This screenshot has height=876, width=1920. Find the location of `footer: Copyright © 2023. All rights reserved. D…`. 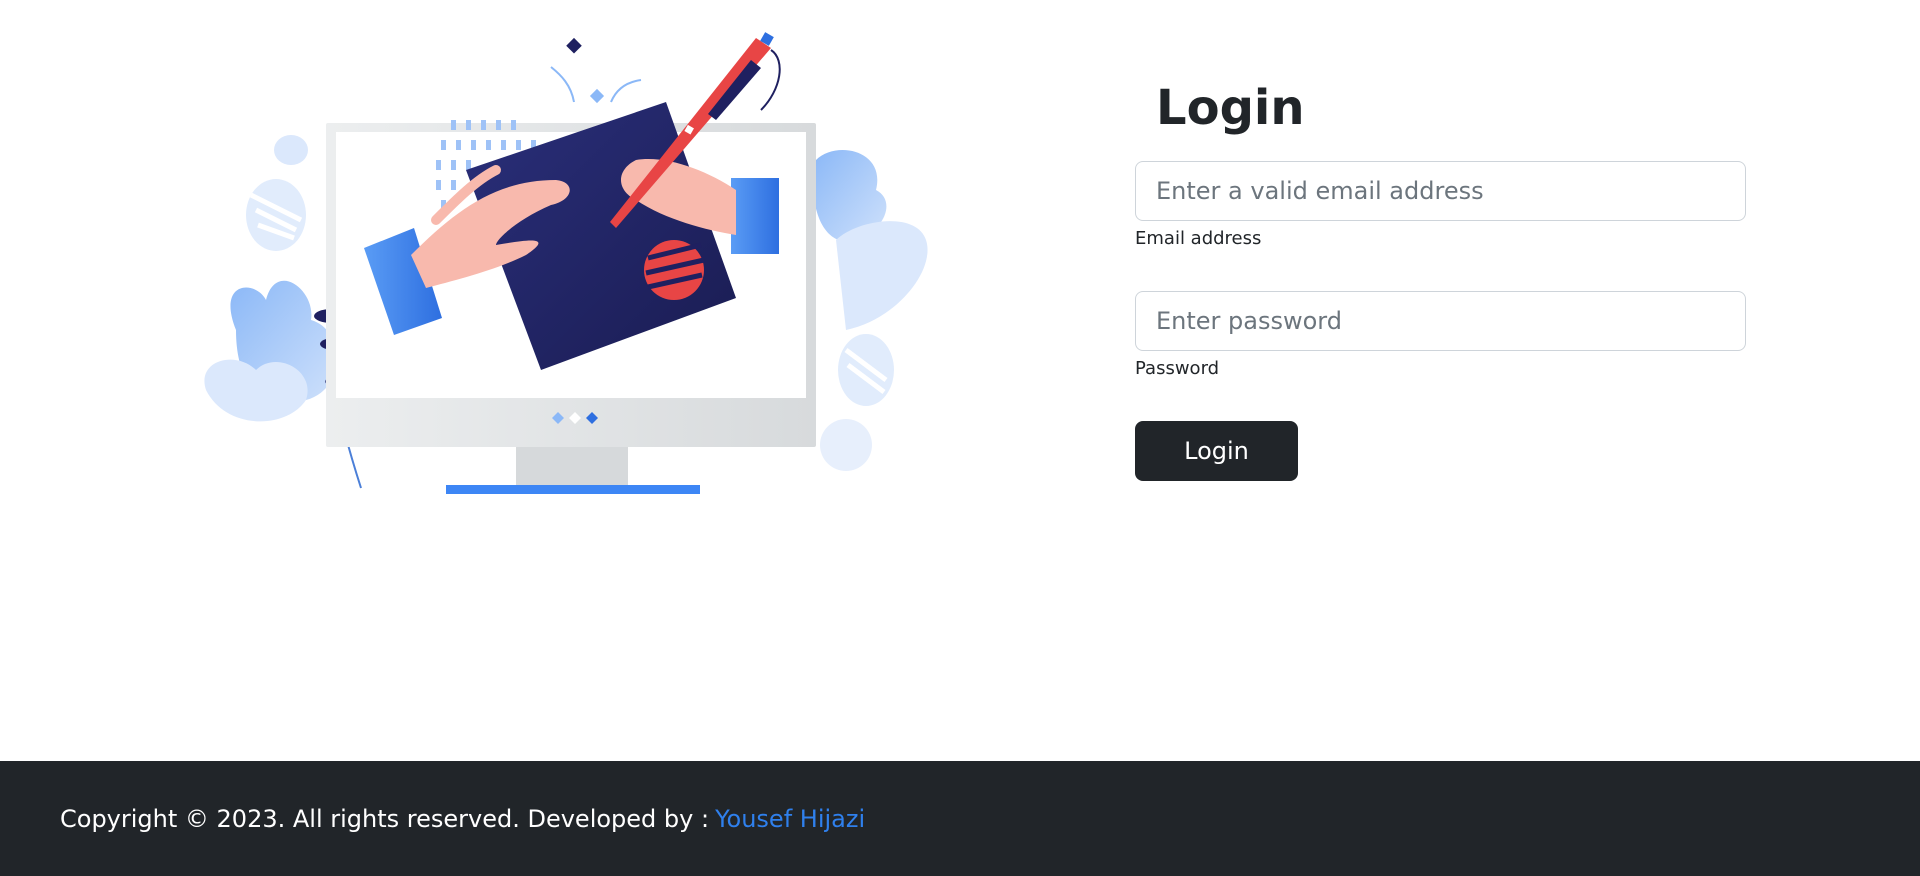

footer: Copyright © 2023. All rights reserved. D… is located at coordinates (960, 818).